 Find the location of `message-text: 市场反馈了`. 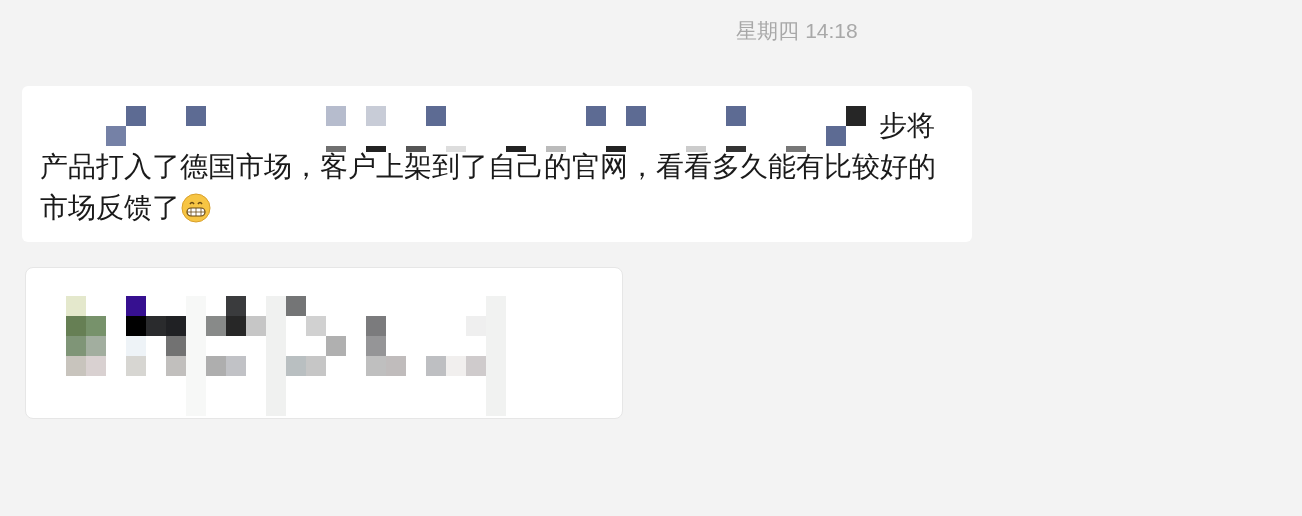

message-text: 市场反馈了 is located at coordinates (110, 208).